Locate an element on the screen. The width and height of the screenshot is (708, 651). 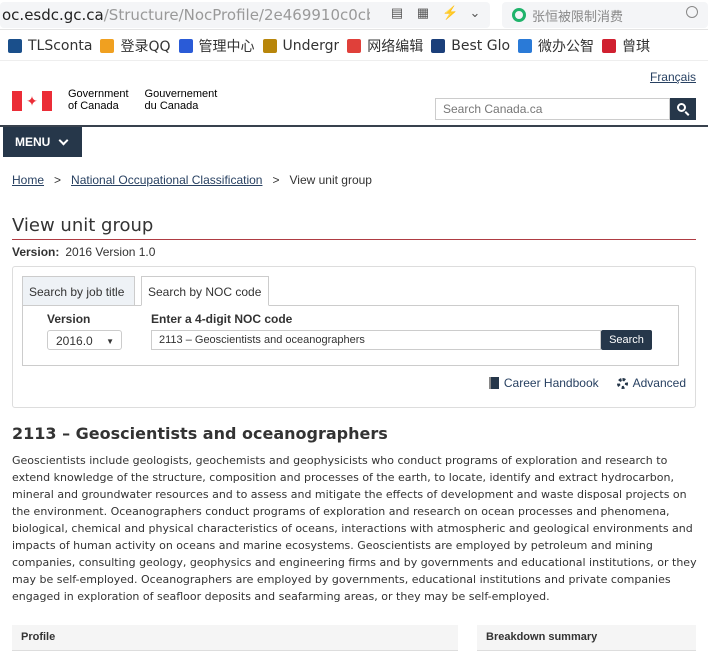
net-icon is located at coordinates (354, 45).